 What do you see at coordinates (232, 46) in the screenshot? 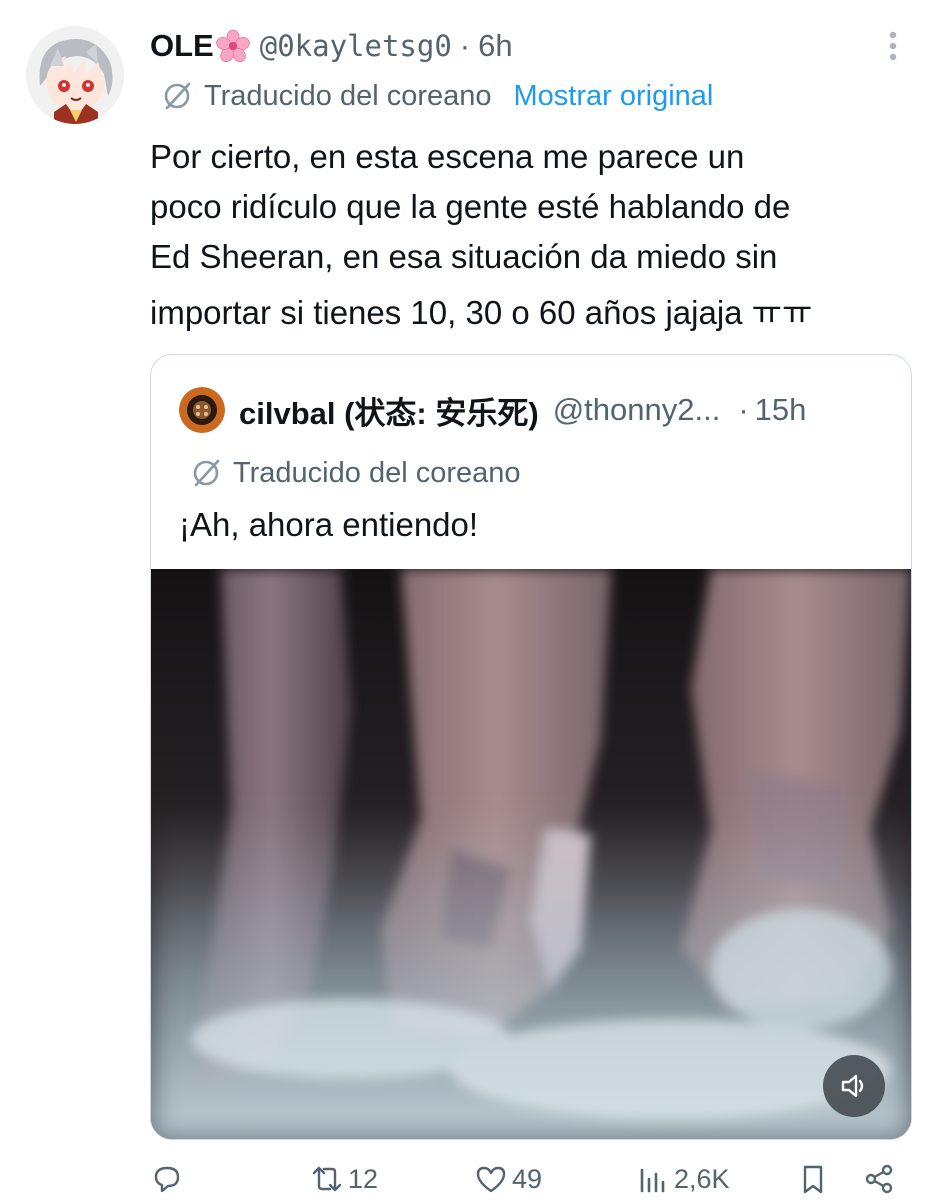
I see `cherry-blossom-icon` at bounding box center [232, 46].